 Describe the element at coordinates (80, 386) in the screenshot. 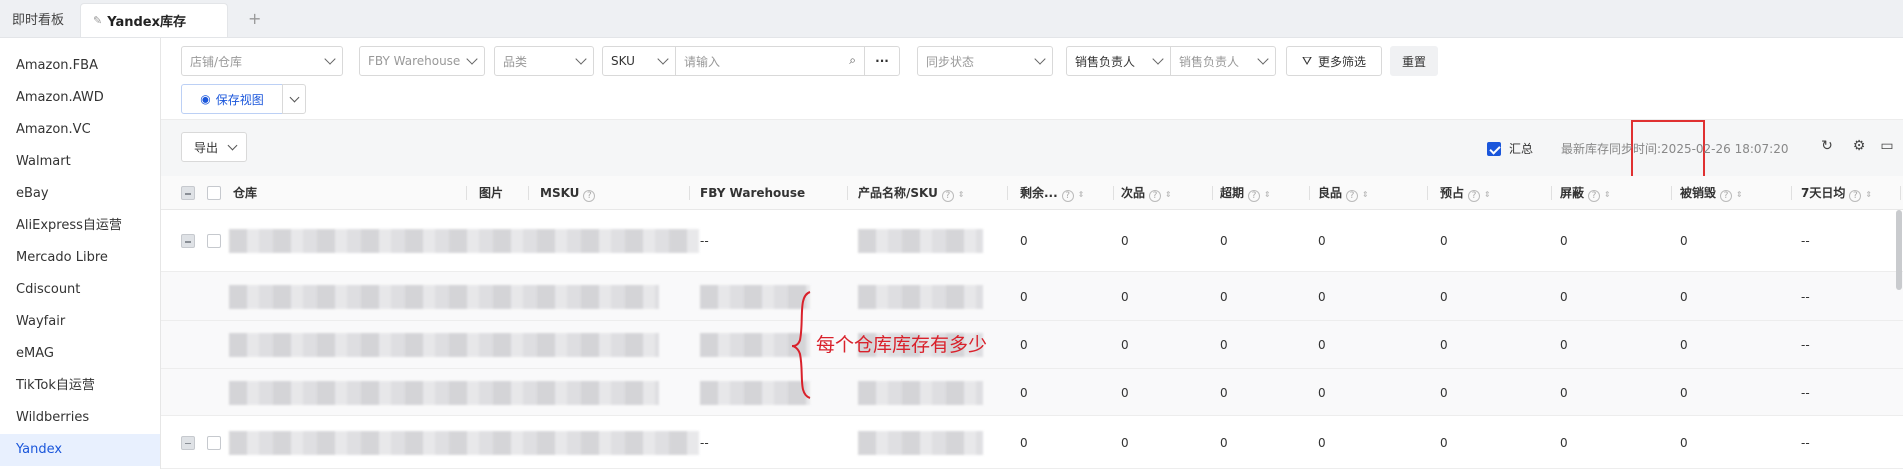

I see `sidebar-item: TikTok自运营` at that location.